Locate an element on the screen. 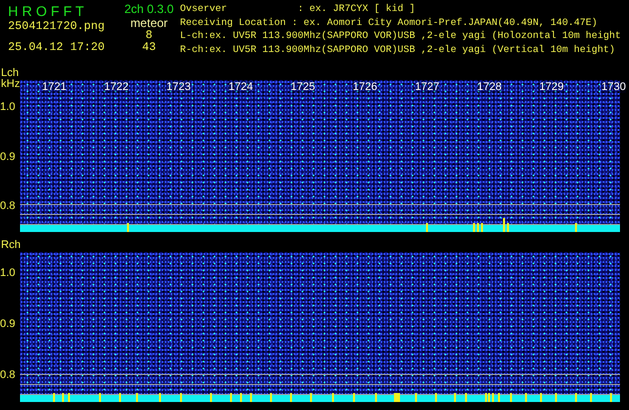 The width and height of the screenshot is (629, 410). filename: 2504121720.png is located at coordinates (57, 27).